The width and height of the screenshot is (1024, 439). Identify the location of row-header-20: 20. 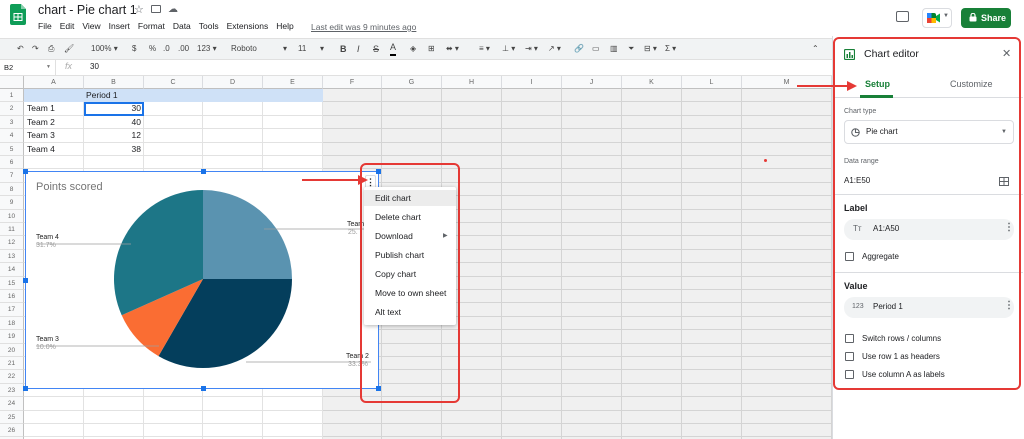
(12, 350).